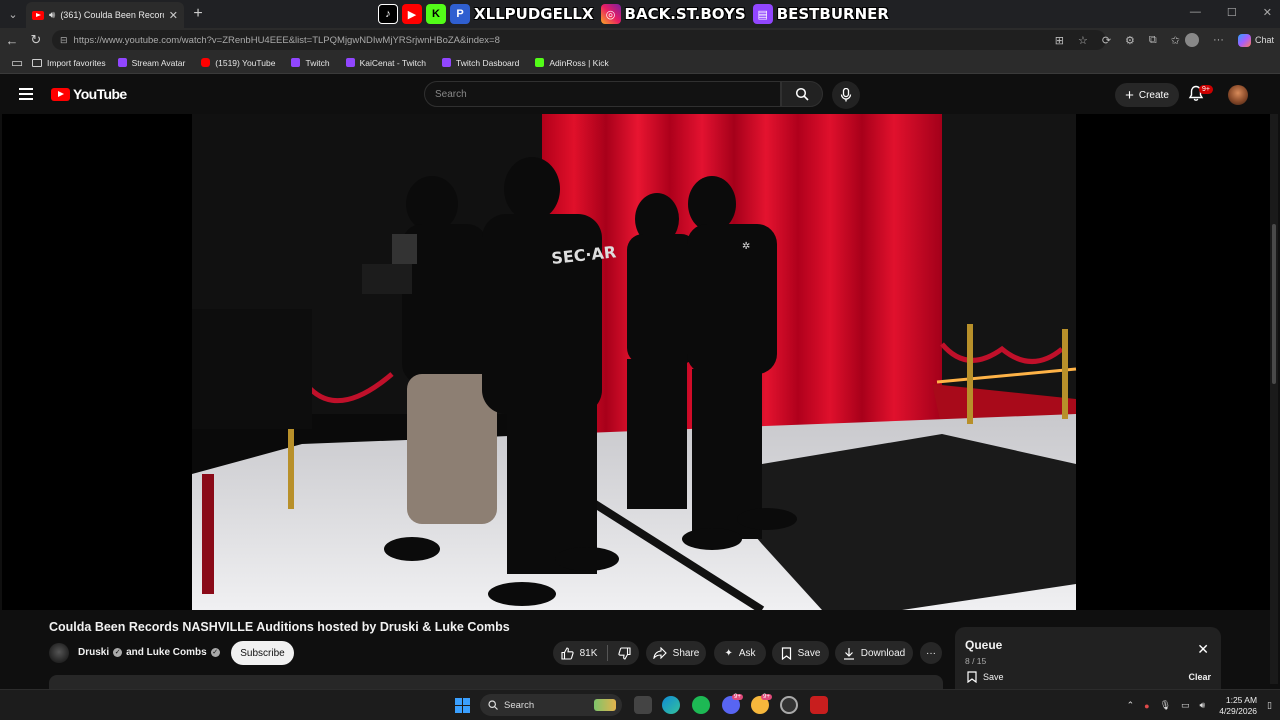 The height and width of the screenshot is (720, 1280). I want to click on chat-label: Chat, so click(1264, 40).